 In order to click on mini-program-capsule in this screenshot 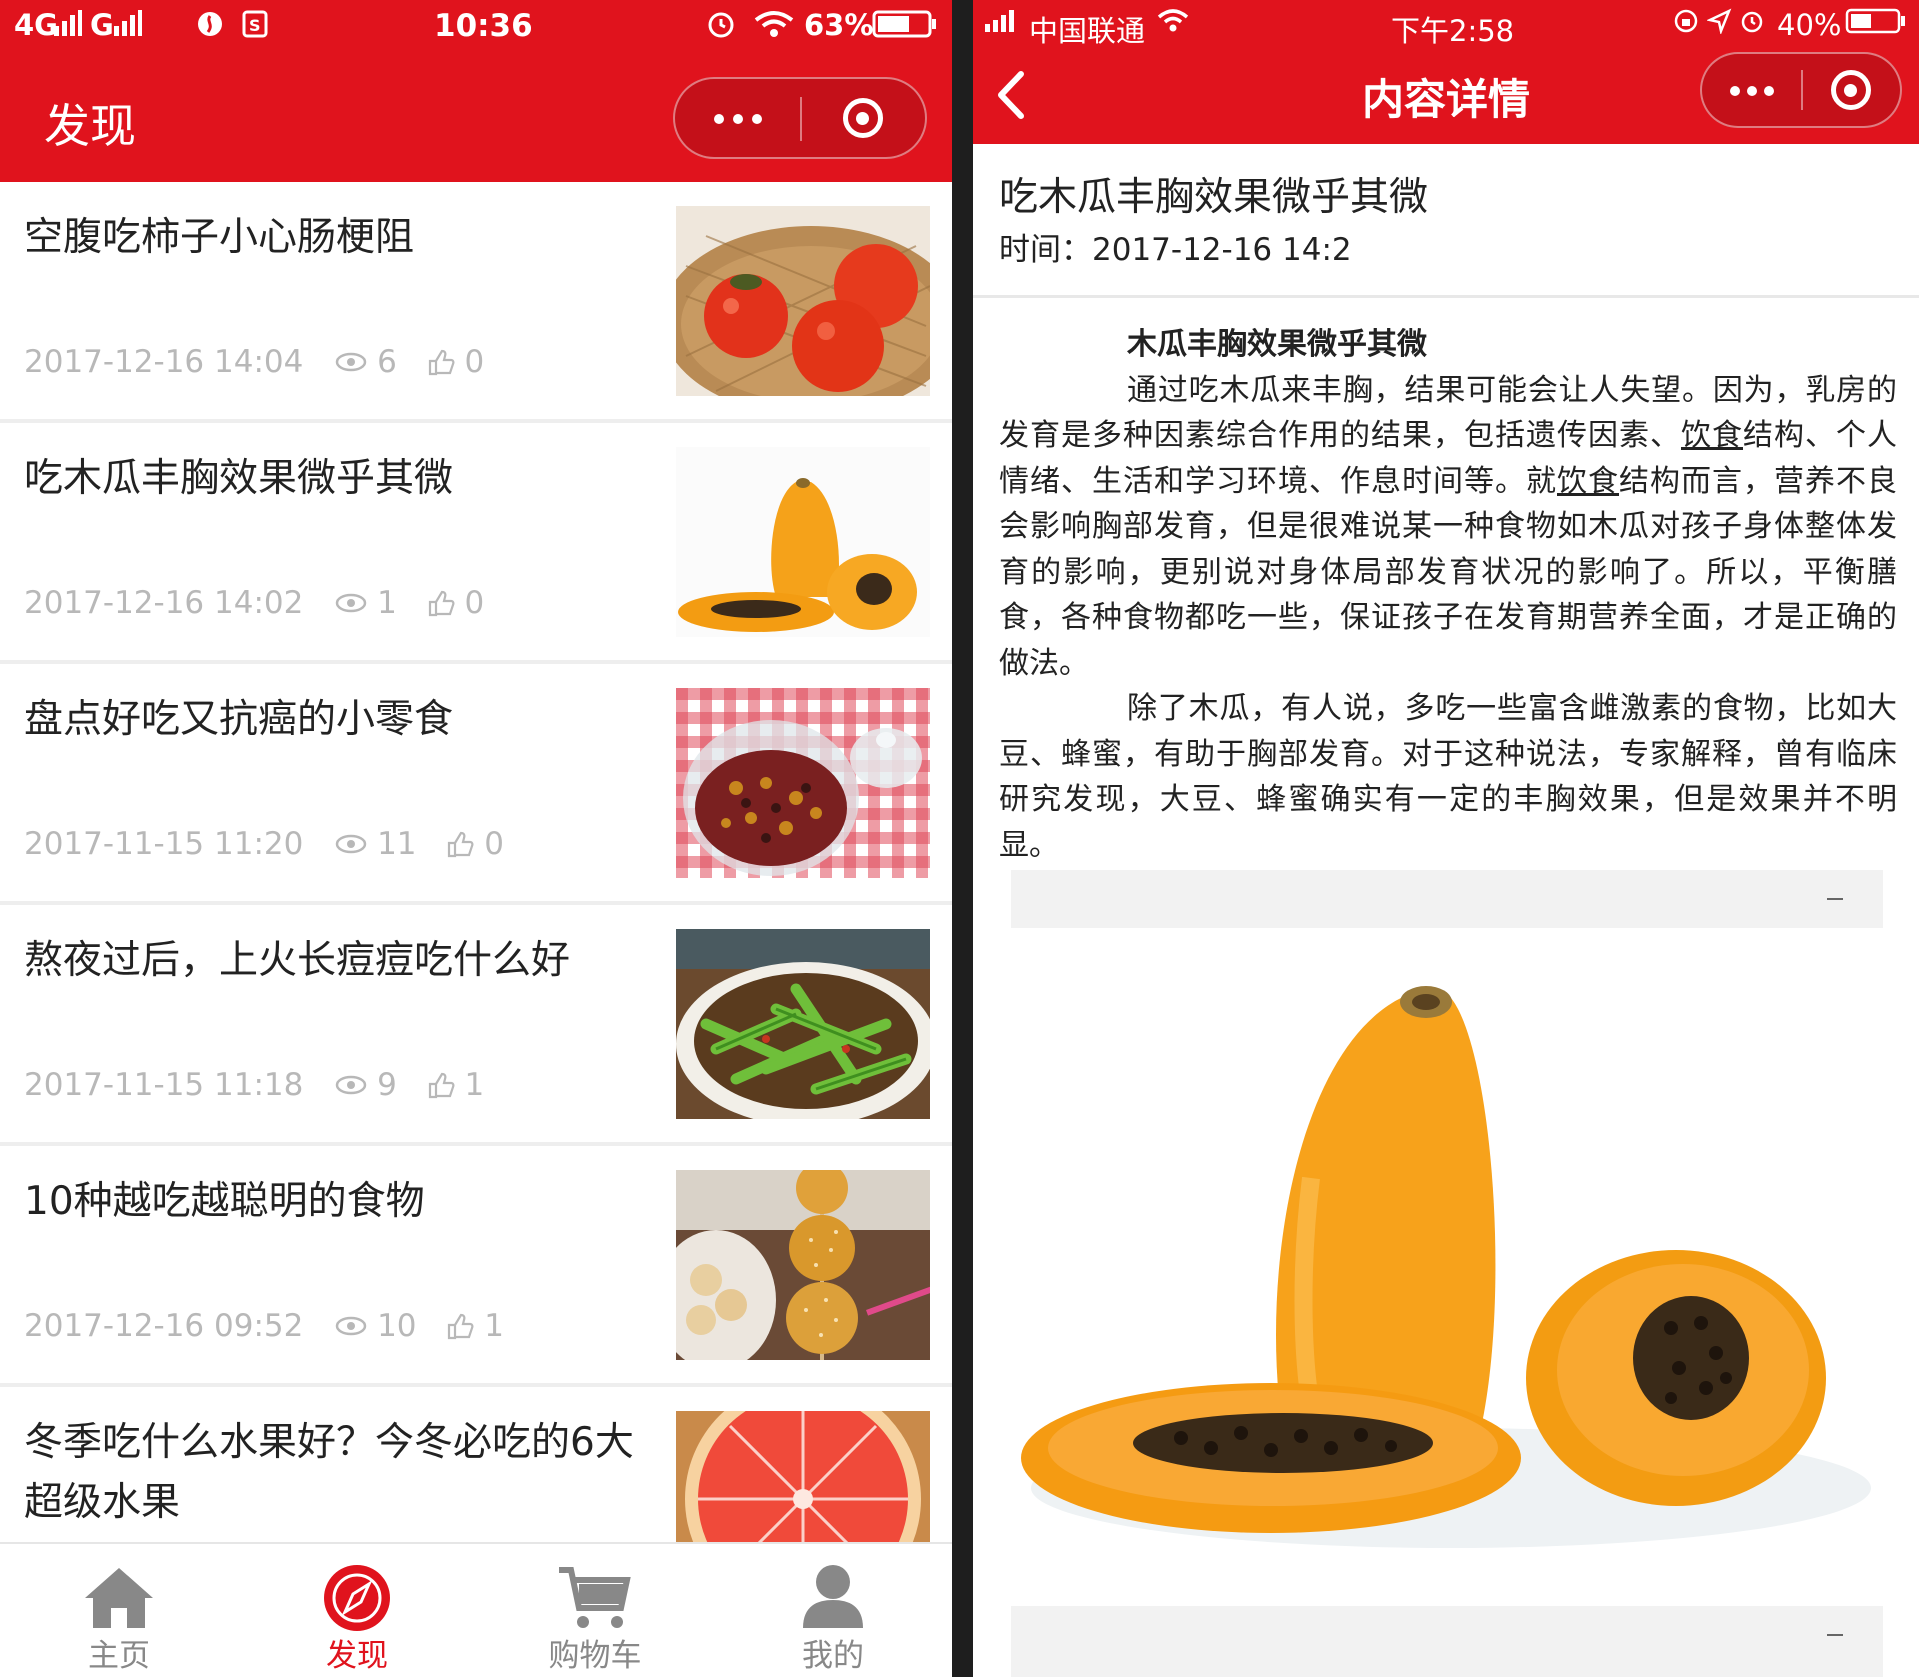, I will do `click(800, 118)`.